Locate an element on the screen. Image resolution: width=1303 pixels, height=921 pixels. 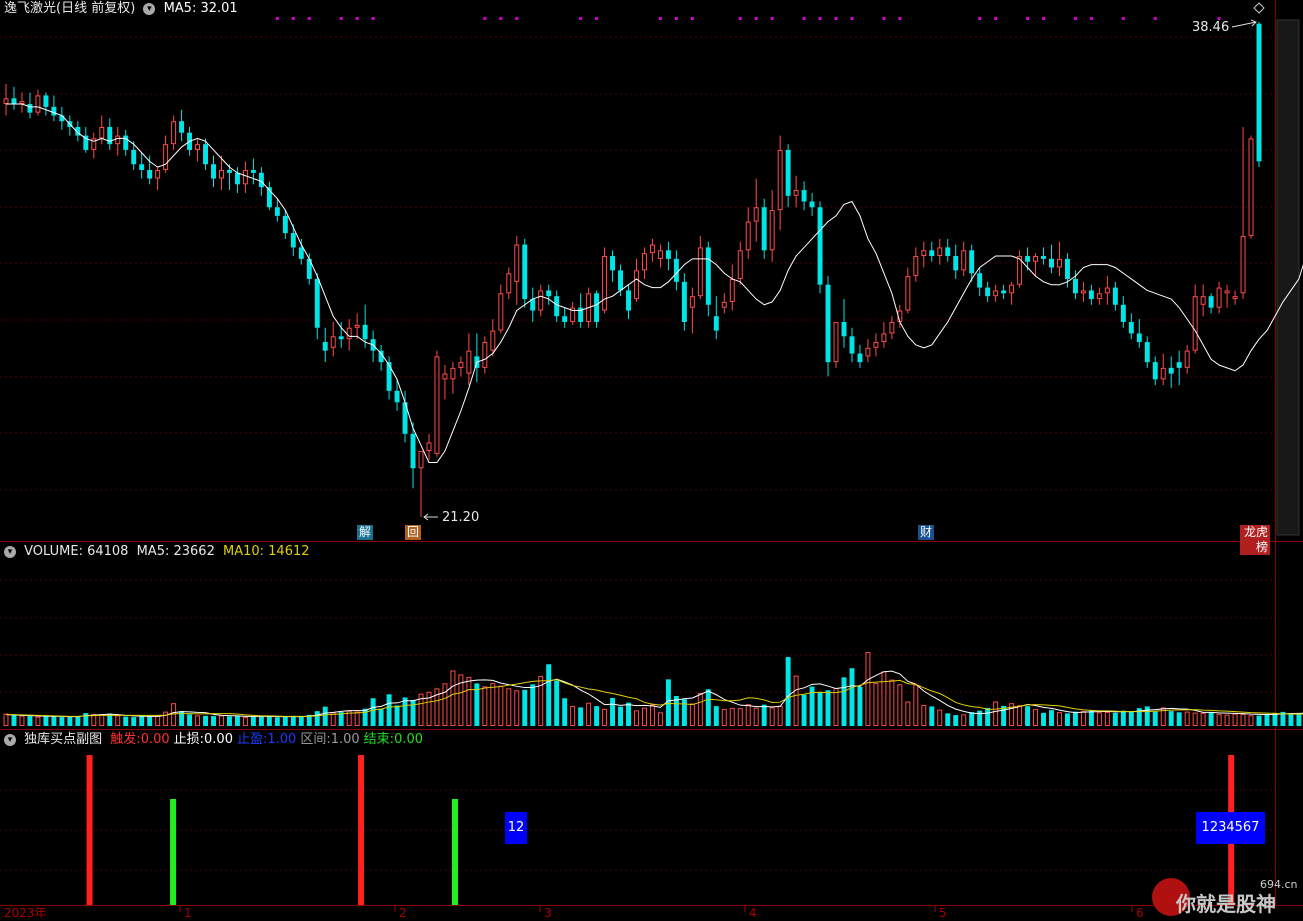
stock-title: 逸飞激光(日线 前复权) is located at coordinates (70, 8).